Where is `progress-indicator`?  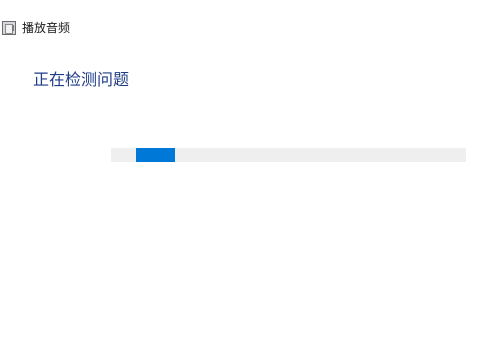 progress-indicator is located at coordinates (155, 155).